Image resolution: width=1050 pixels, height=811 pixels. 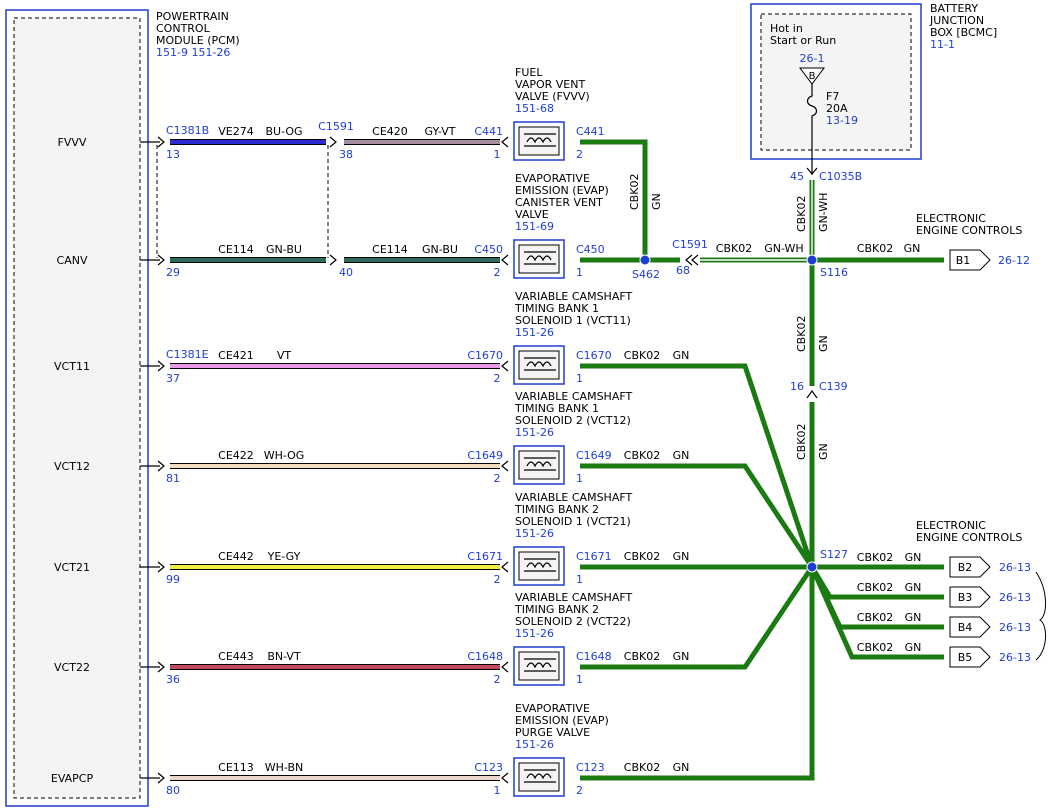 What do you see at coordinates (1014, 260) in the screenshot?
I see `eec1-b1-ref: 26-12` at bounding box center [1014, 260].